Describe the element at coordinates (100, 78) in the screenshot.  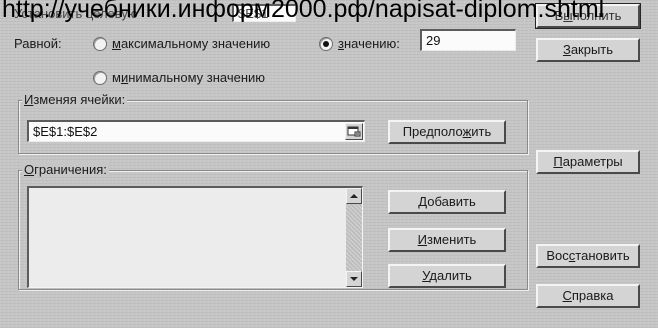
I see `radio-min` at that location.